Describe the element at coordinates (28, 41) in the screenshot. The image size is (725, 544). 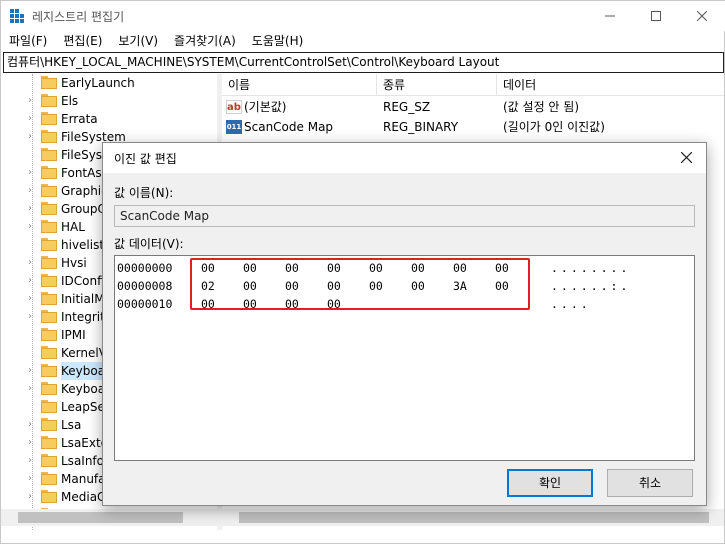
I see `menu-file: 파일(F)` at that location.